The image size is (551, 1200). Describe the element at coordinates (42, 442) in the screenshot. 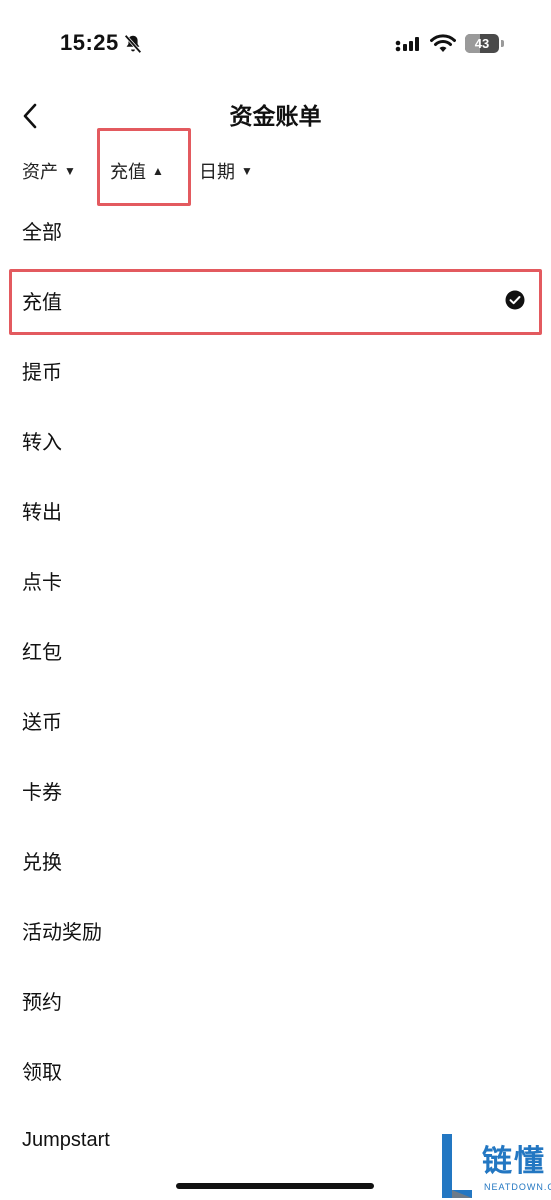

I see `option-label: 转入` at that location.